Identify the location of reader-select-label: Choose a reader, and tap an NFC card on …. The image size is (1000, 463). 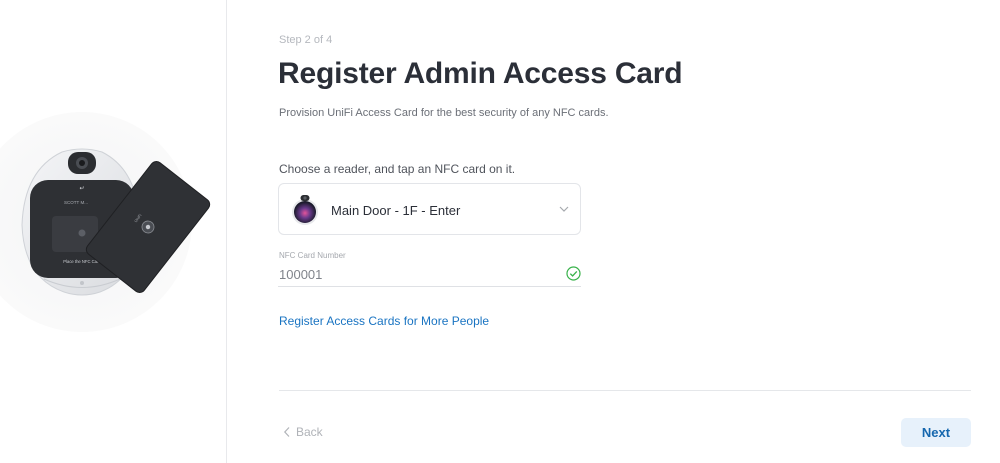
(397, 169).